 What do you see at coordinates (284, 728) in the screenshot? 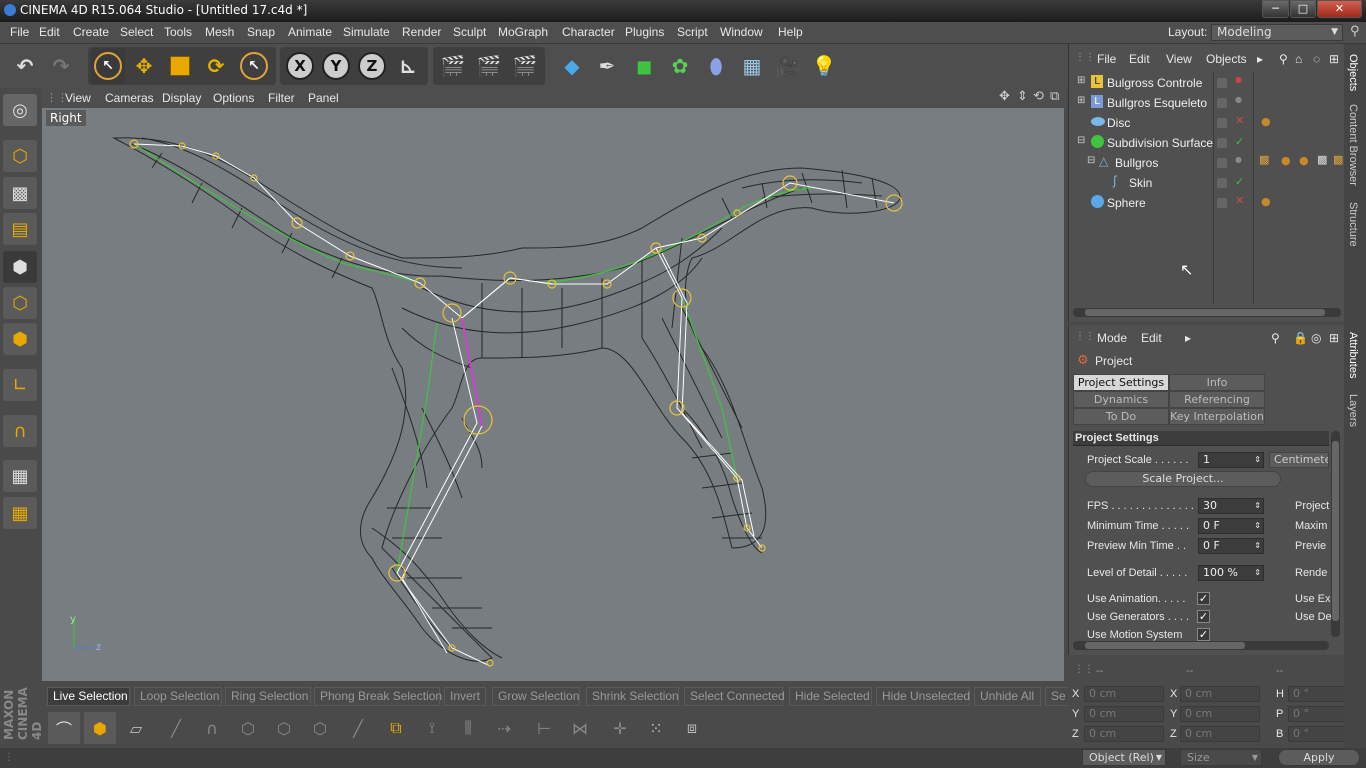
I see `extrude-inner-tool: ⬡` at bounding box center [284, 728].